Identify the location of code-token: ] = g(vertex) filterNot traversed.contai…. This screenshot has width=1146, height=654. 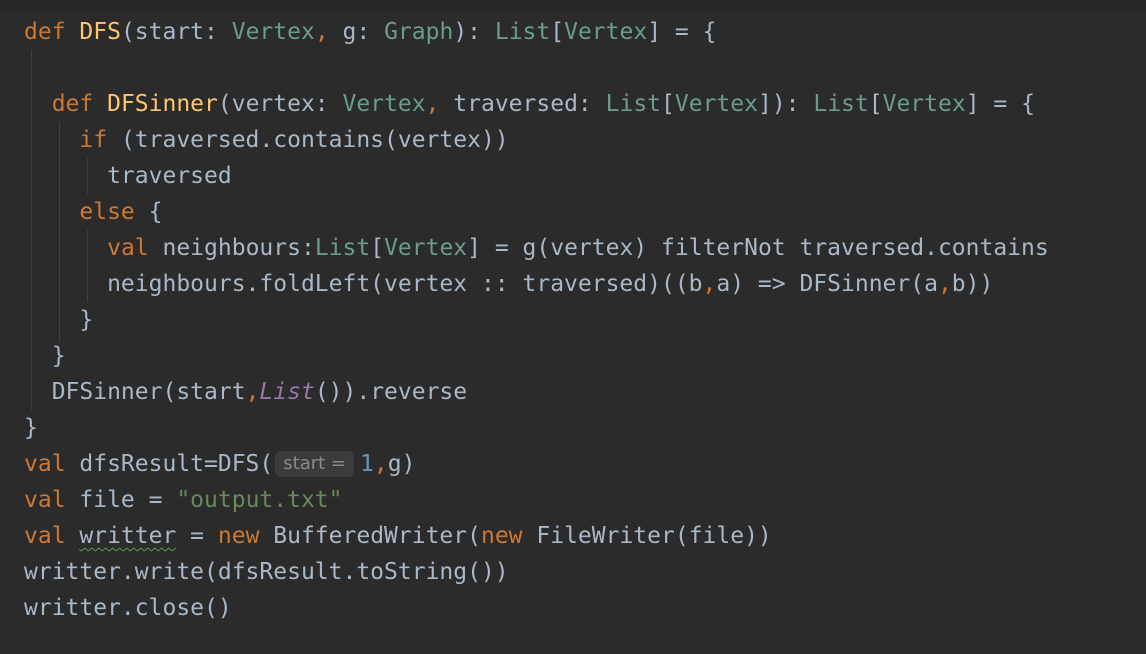
(758, 248).